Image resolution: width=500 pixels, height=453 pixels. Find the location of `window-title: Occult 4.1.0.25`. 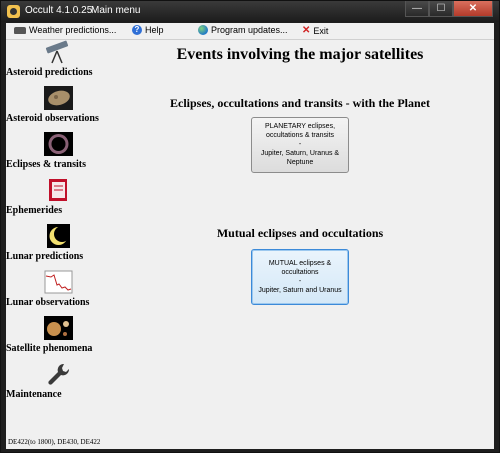

window-title: Occult 4.1.0.25 is located at coordinates (59, 10).